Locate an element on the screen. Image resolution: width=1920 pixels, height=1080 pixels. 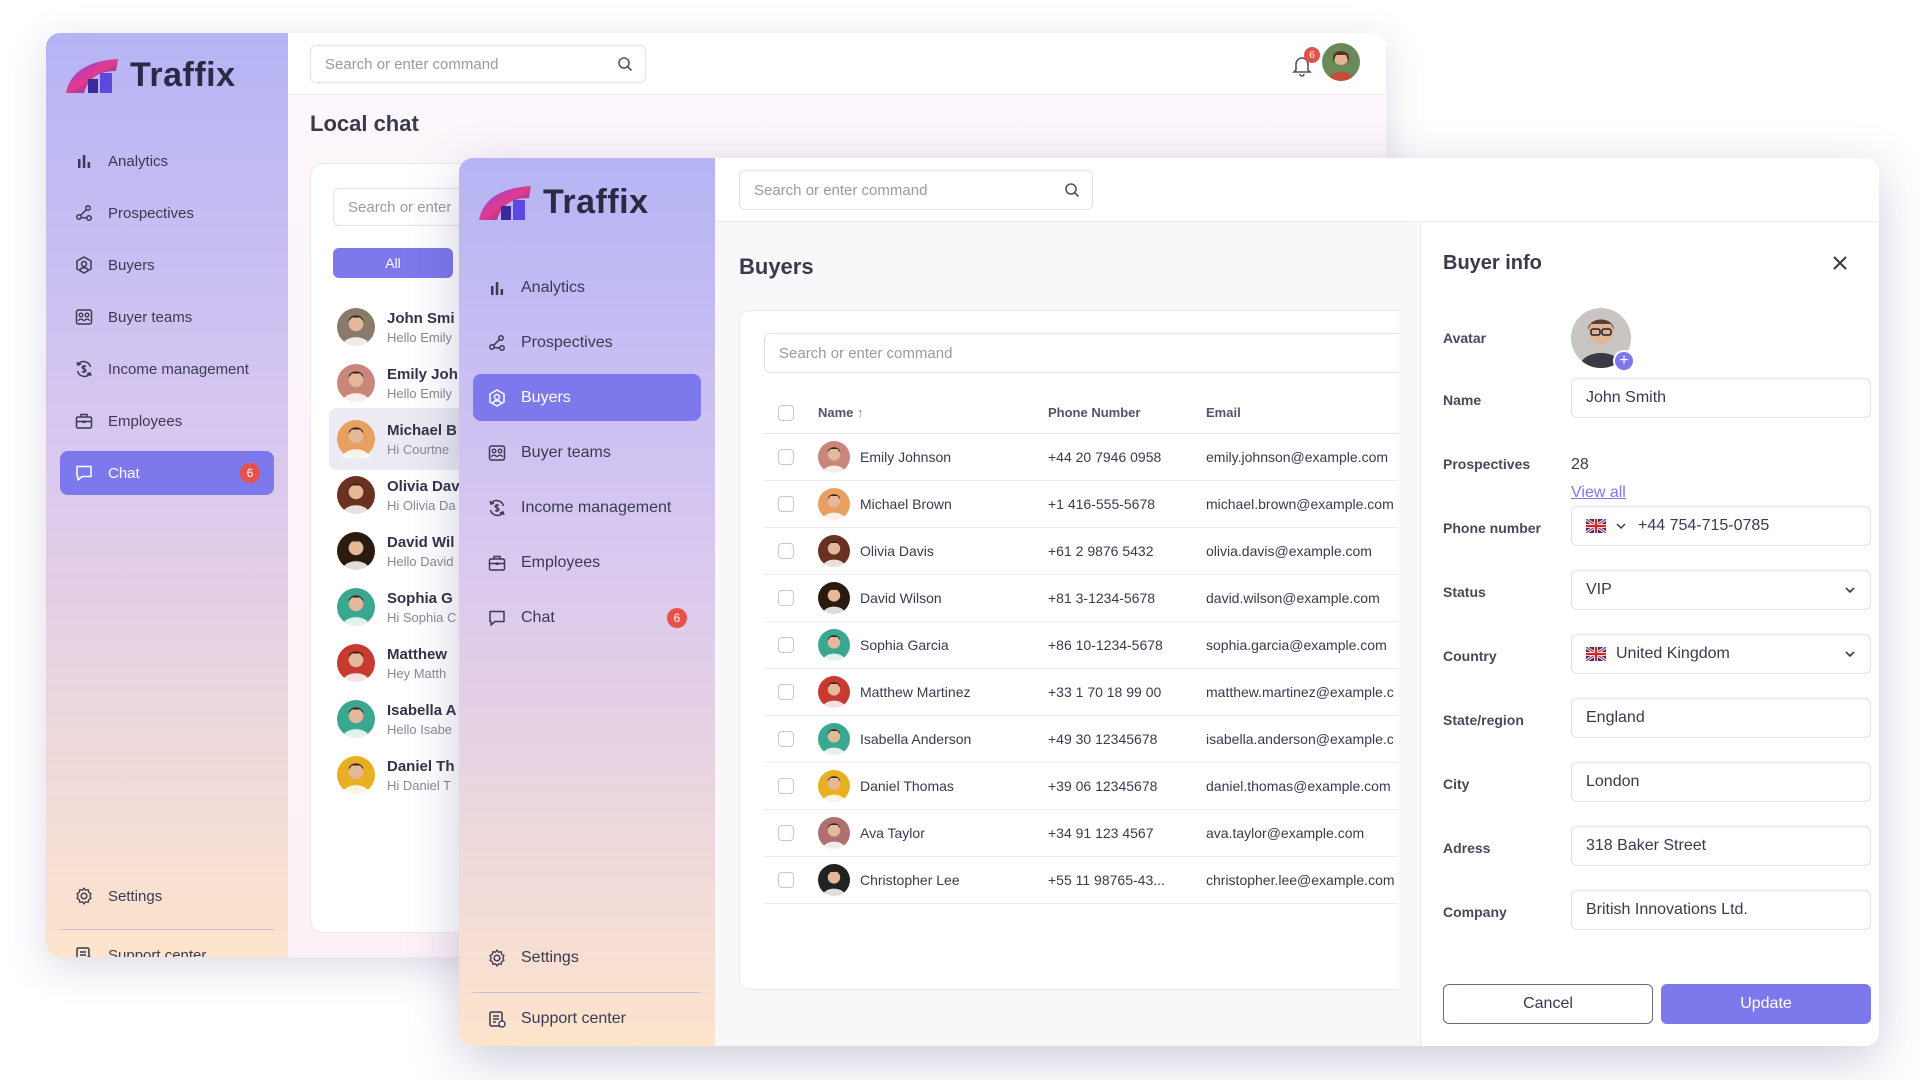
topbar: Search or enter command 6 is located at coordinates (1297, 190).